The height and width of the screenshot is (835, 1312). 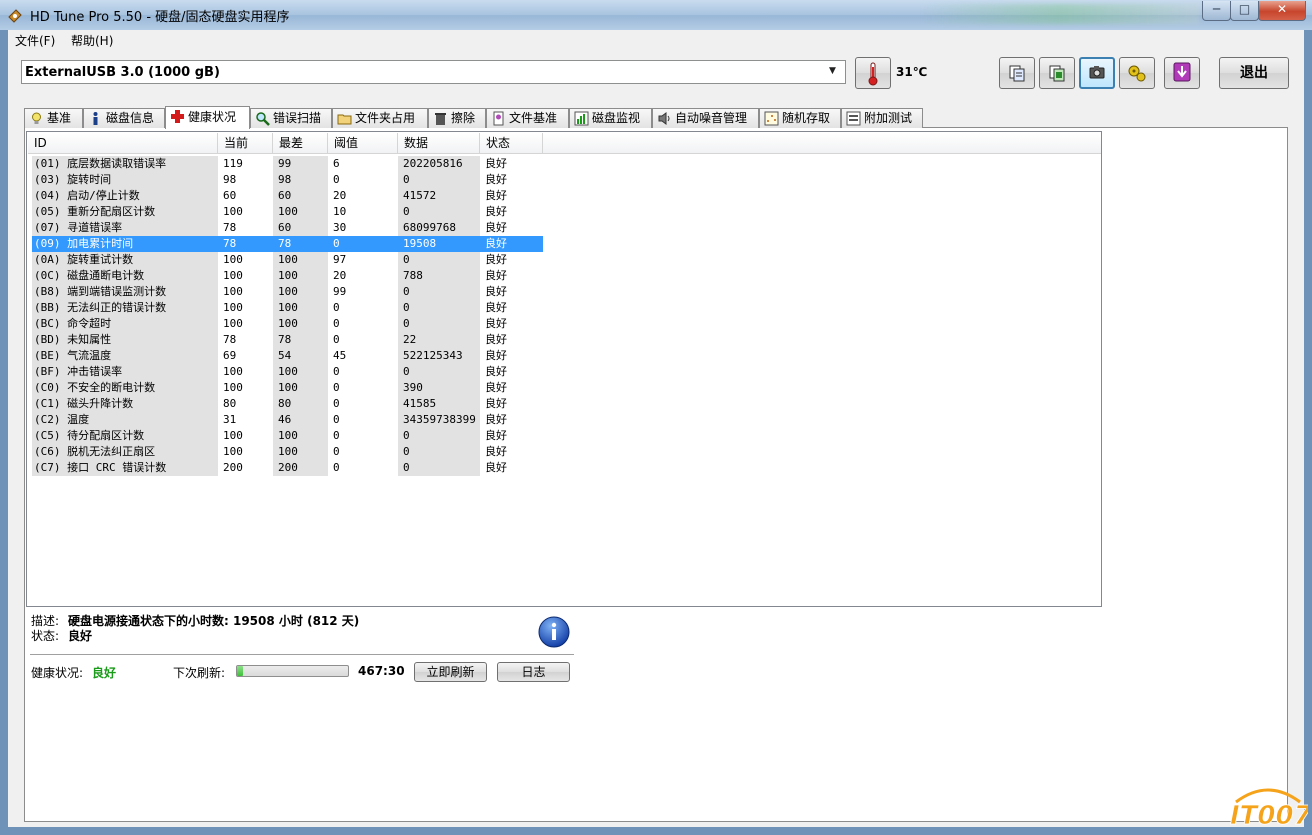 I want to click on tab-aam: 自动噪音管理, so click(x=705, y=118).